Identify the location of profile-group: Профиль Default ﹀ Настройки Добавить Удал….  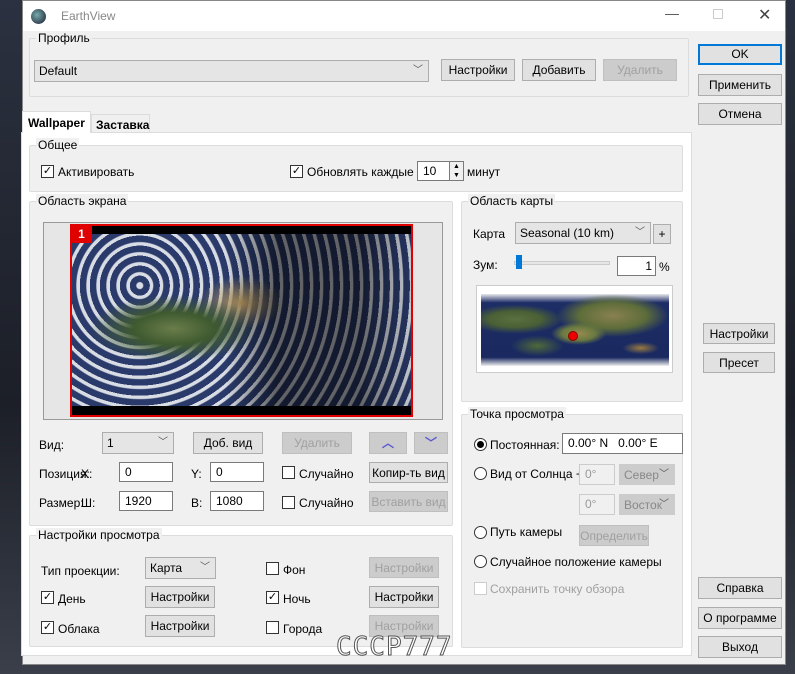
(359, 64).